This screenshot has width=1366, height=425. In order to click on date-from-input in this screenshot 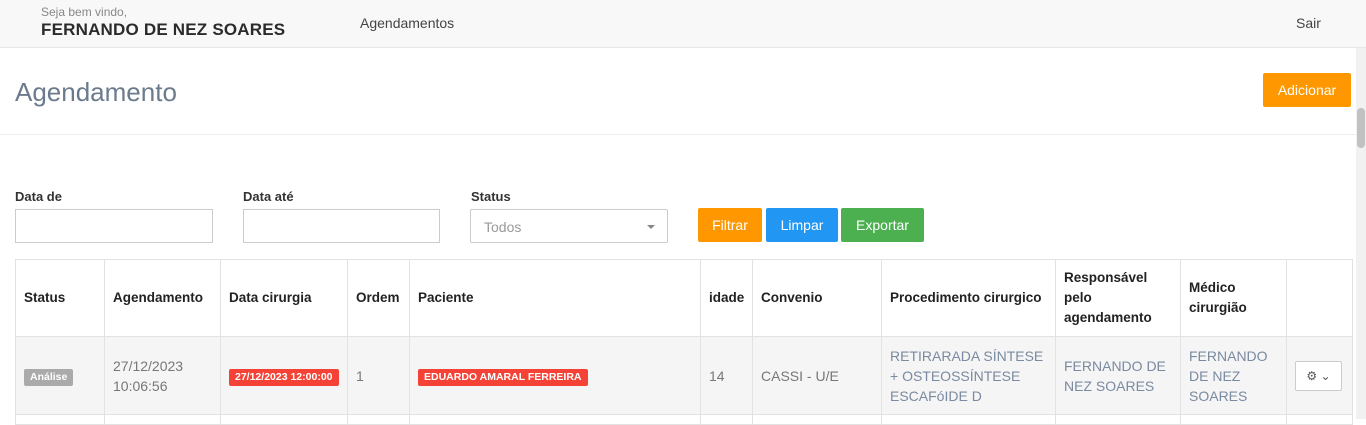, I will do `click(114, 226)`.